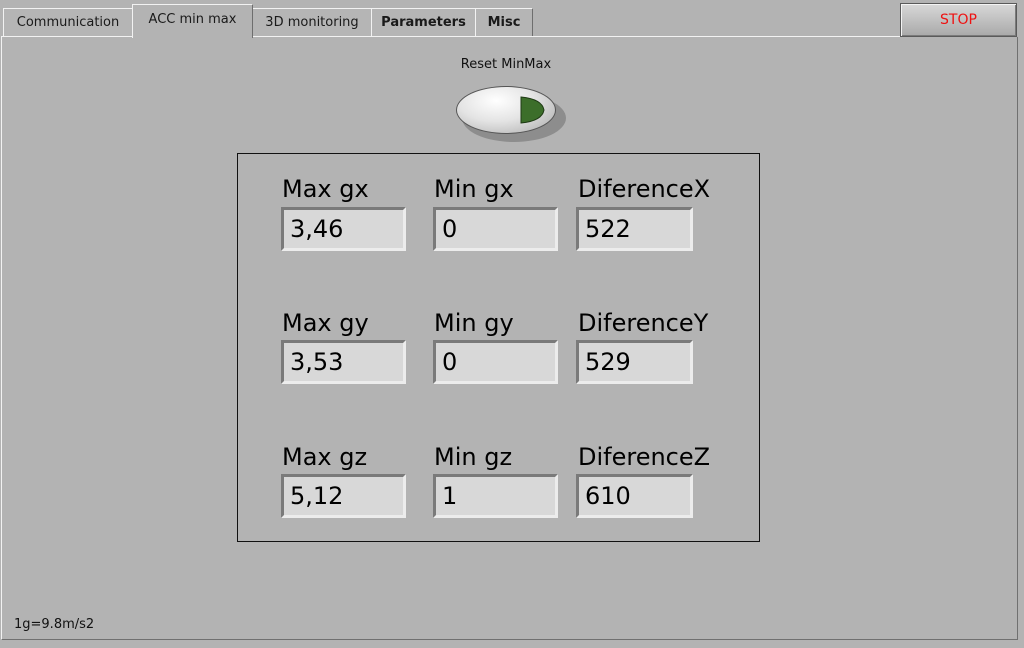 This screenshot has width=1024, height=648. What do you see at coordinates (644, 457) in the screenshot?
I see `difference-z-label: DiferenceZ` at bounding box center [644, 457].